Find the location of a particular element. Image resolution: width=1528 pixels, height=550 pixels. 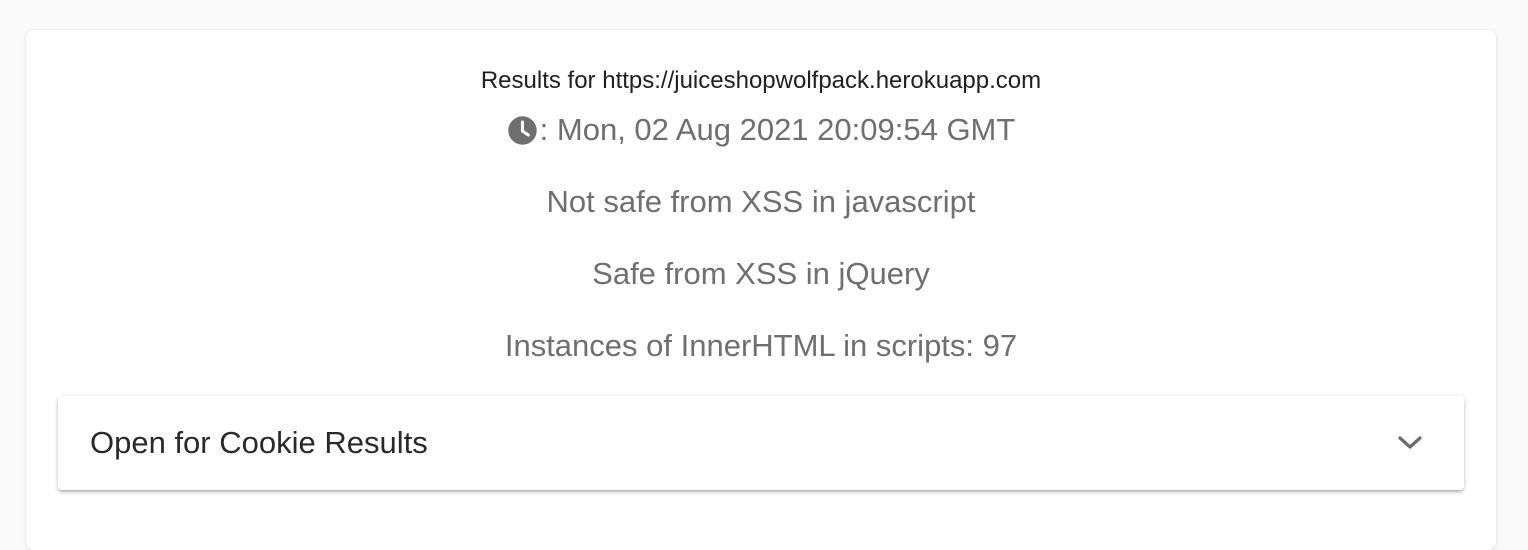

timestamp-row: : Mon, 02 Aug 2021 20:09:54 GMT is located at coordinates (761, 130).